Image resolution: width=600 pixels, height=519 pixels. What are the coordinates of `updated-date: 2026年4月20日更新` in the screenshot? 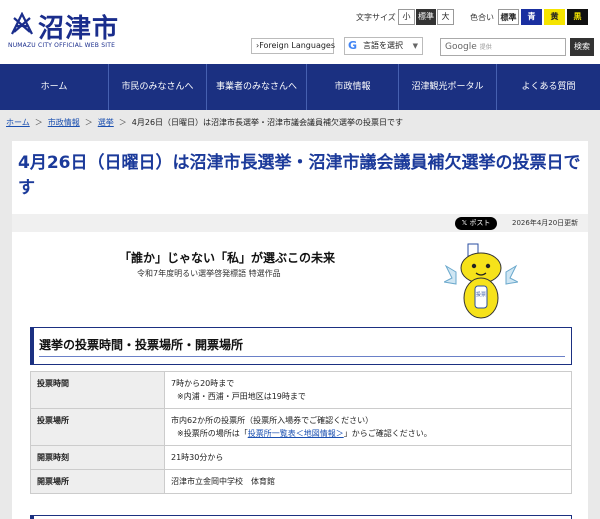 It's located at (545, 223).